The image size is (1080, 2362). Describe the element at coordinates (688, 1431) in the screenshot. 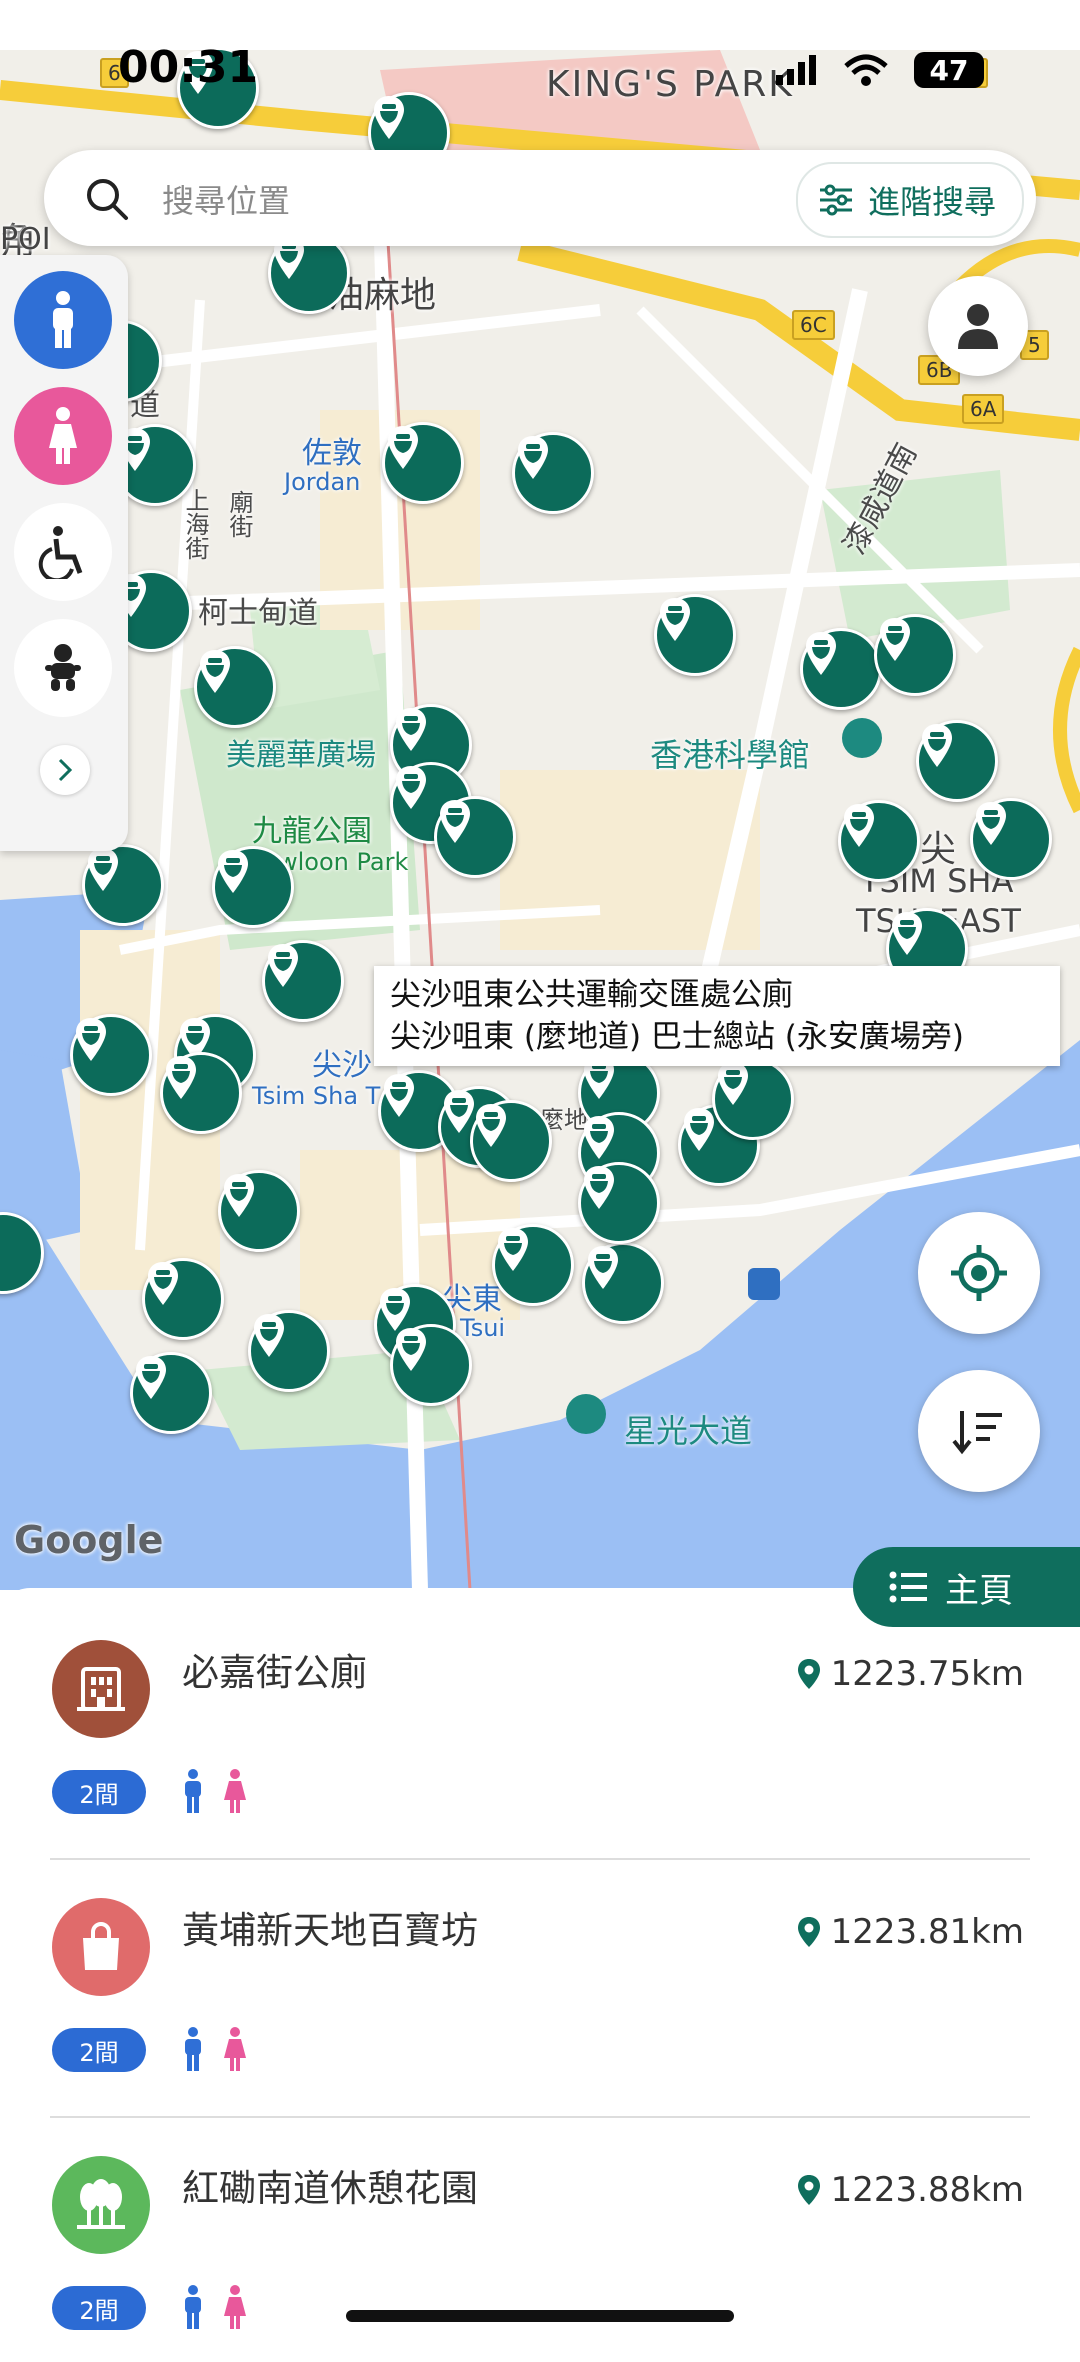

I see `map-label: 星光大道` at that location.